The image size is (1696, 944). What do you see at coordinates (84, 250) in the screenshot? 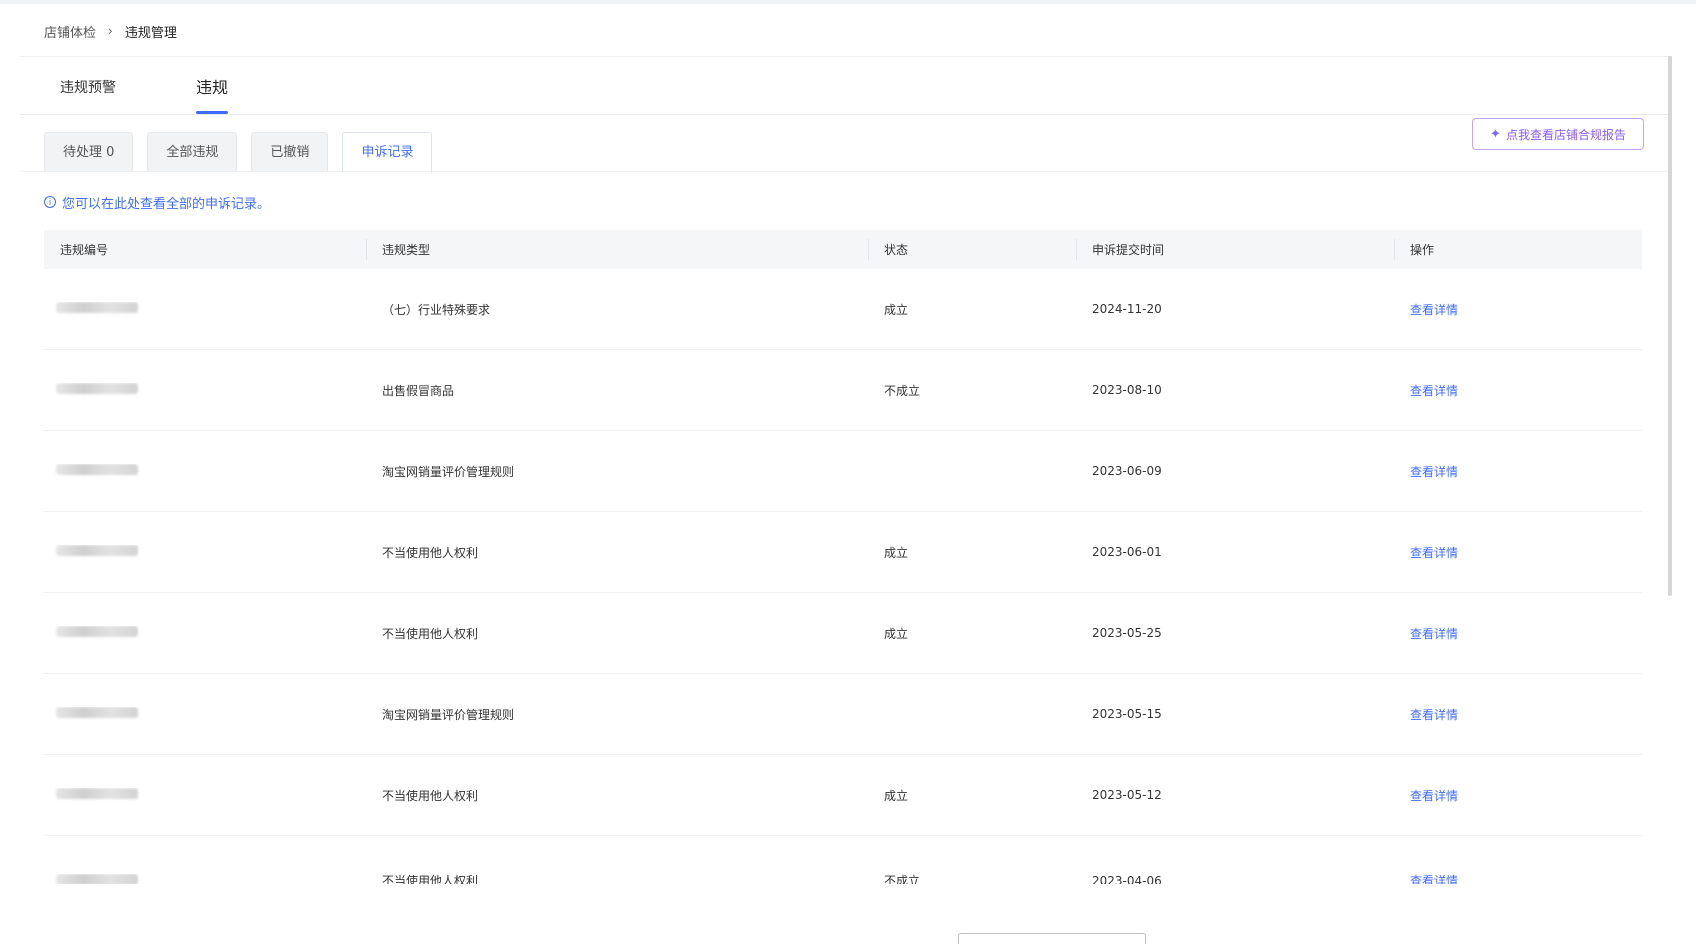
I see `column-header-violation-id: 违规编号` at bounding box center [84, 250].